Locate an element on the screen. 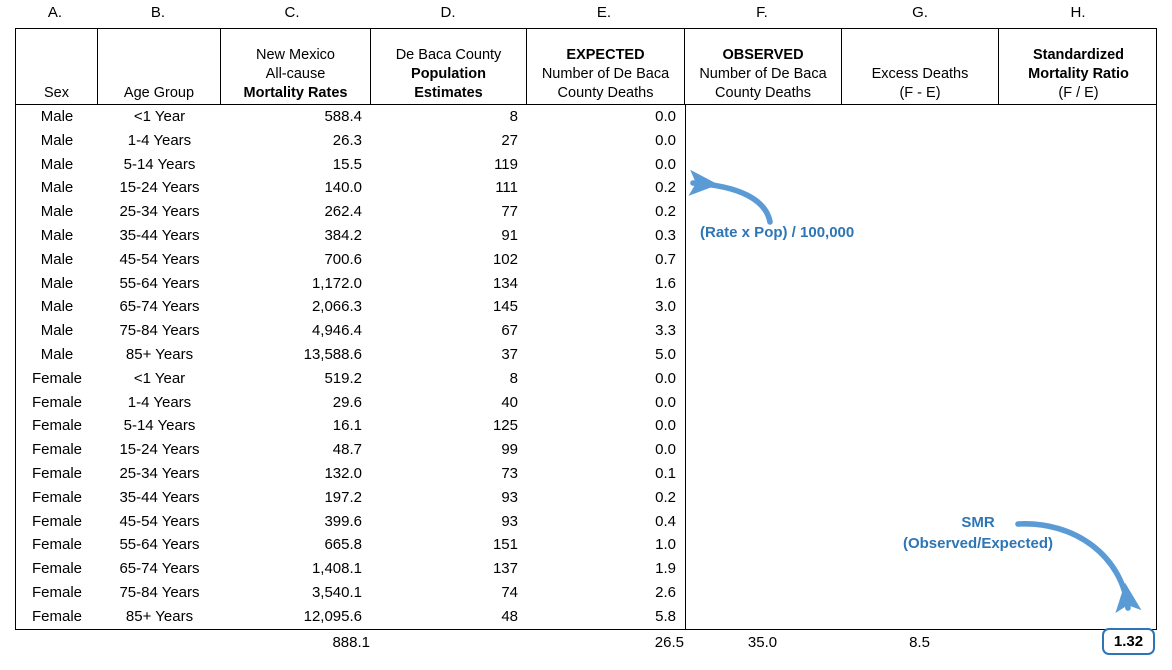 This screenshot has height=670, width=1172. header-cell-expected-deaths: EXPECTED Number of De Baca County Deaths is located at coordinates (606, 67).